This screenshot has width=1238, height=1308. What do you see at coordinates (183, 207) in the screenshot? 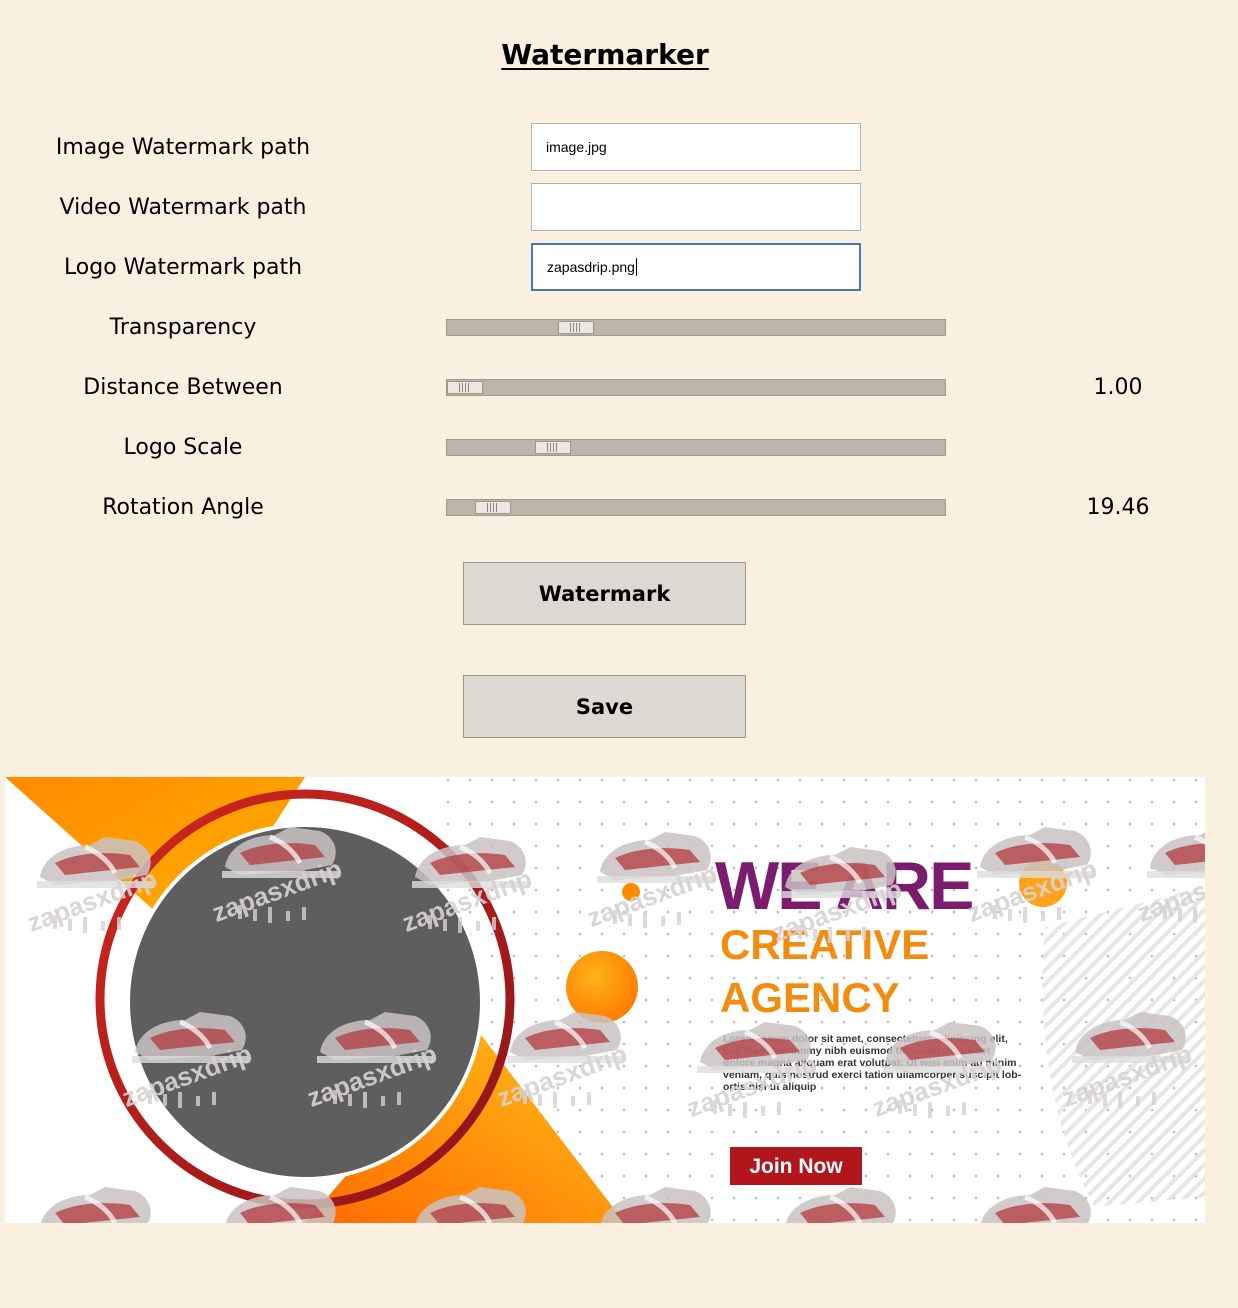
I see `video-watermark-path-label: Video Watermark path` at bounding box center [183, 207].